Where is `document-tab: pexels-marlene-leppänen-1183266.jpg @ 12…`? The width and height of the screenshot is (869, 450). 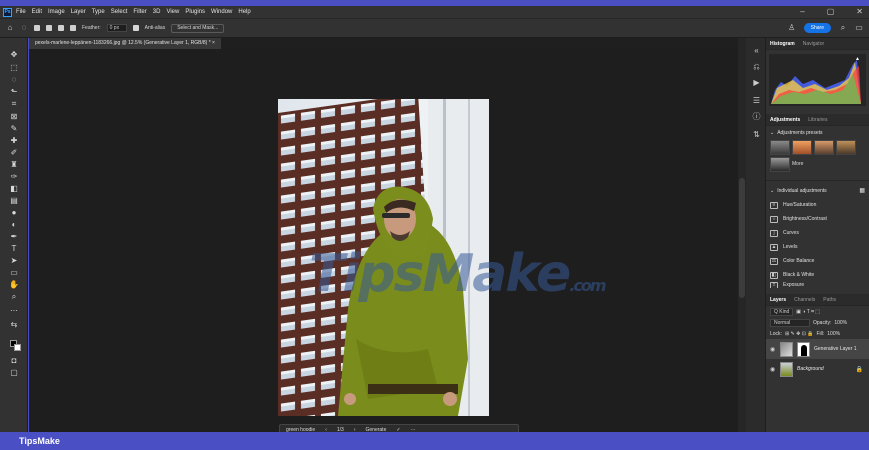 document-tab: pexels-marlene-leppänen-1183266.jpg @ 12… is located at coordinates (125, 43).